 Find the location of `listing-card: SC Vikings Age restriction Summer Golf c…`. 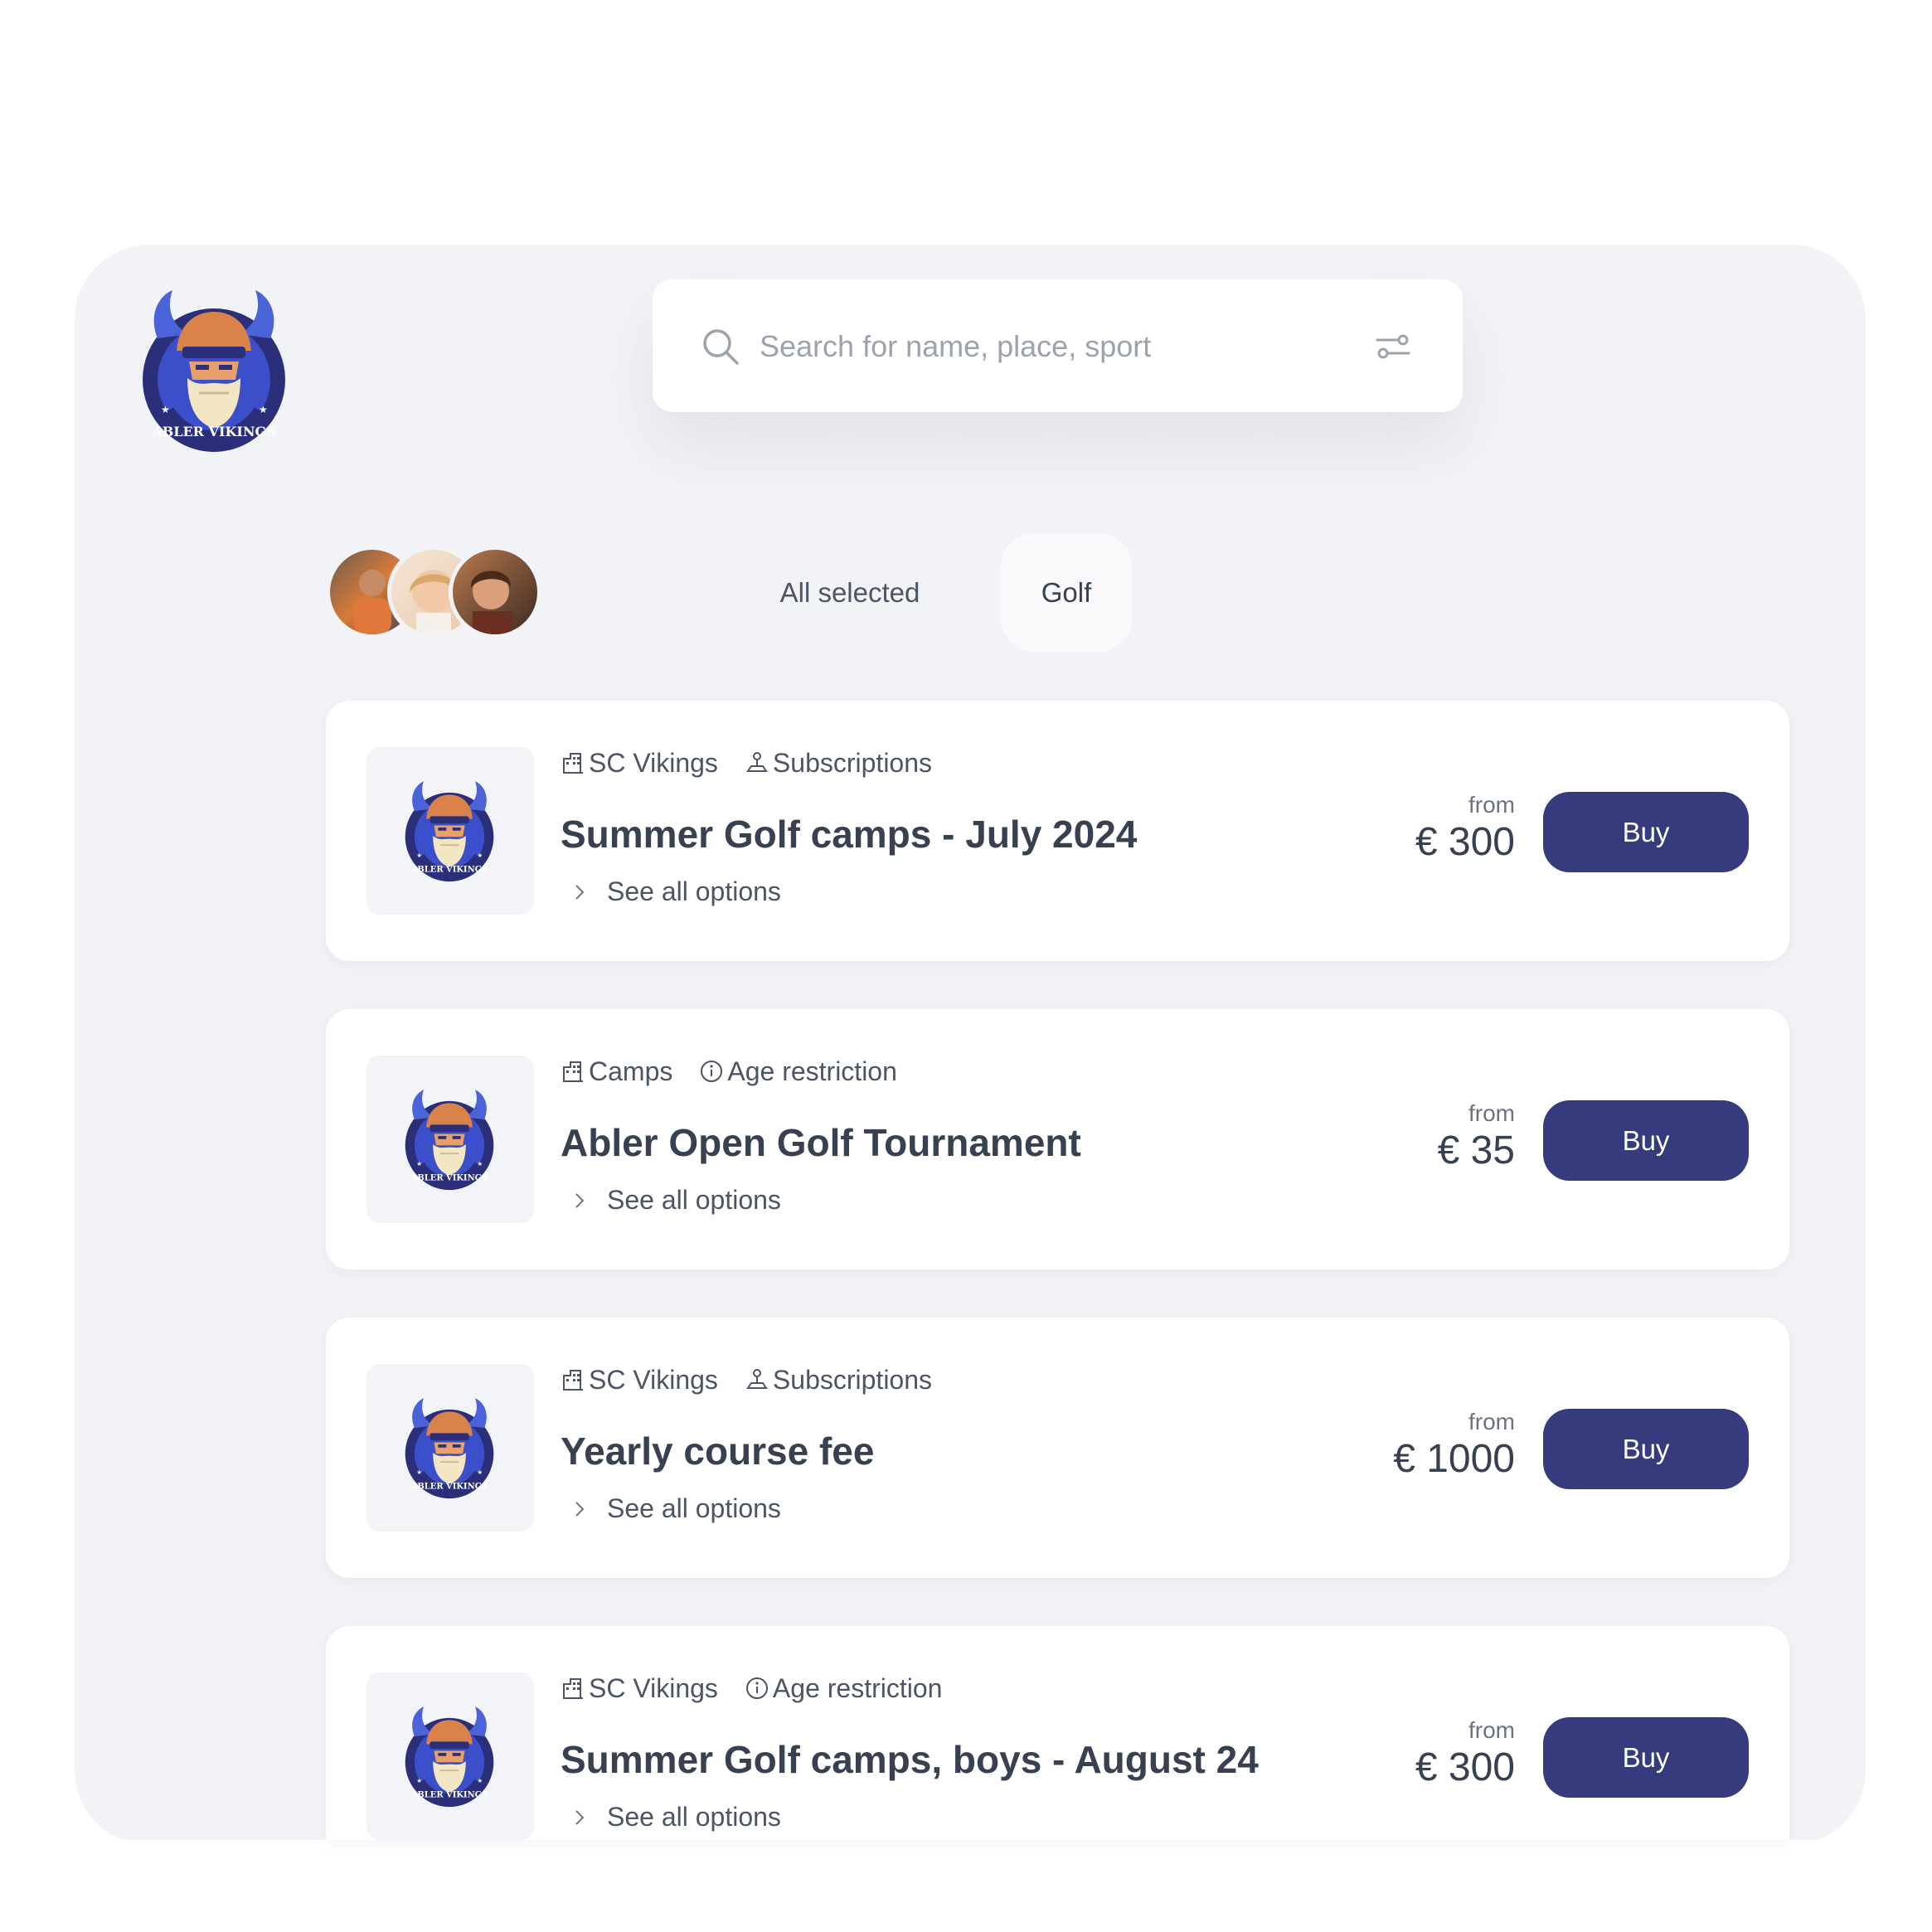

listing-card: SC Vikings Age restriction Summer Golf c… is located at coordinates (1057, 1733).